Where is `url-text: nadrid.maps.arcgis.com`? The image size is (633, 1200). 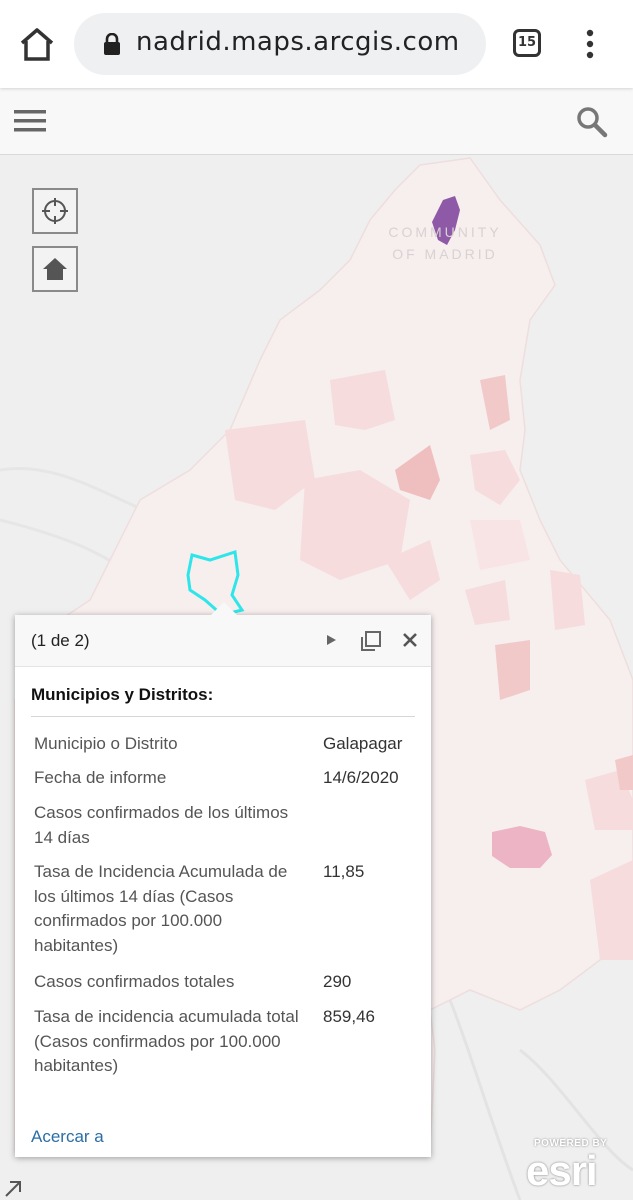 url-text: nadrid.maps.arcgis.com is located at coordinates (298, 42).